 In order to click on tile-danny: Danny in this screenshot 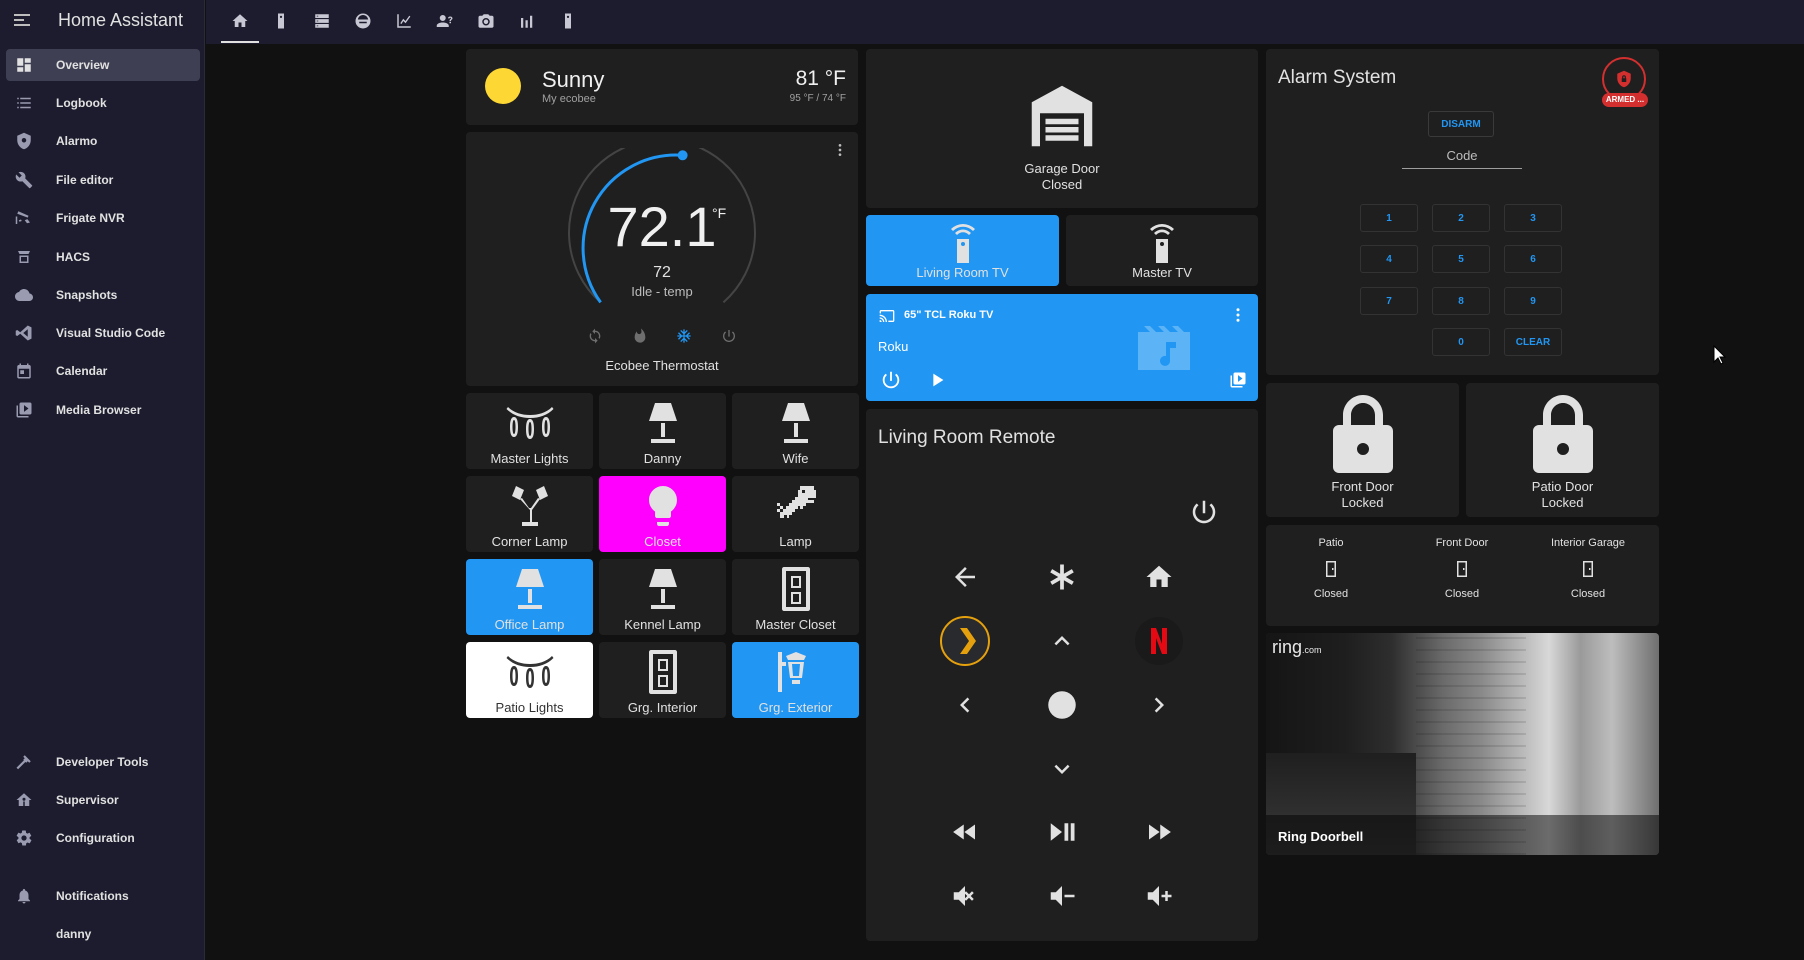, I will do `click(662, 431)`.